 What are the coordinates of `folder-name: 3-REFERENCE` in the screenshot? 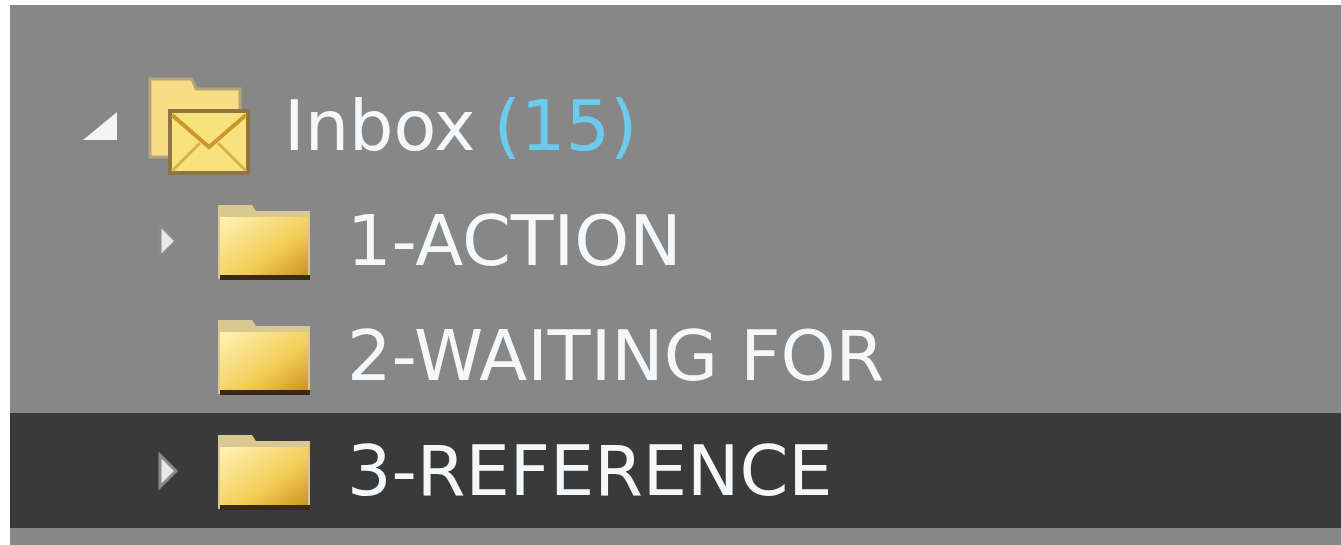 It's located at (590, 470).